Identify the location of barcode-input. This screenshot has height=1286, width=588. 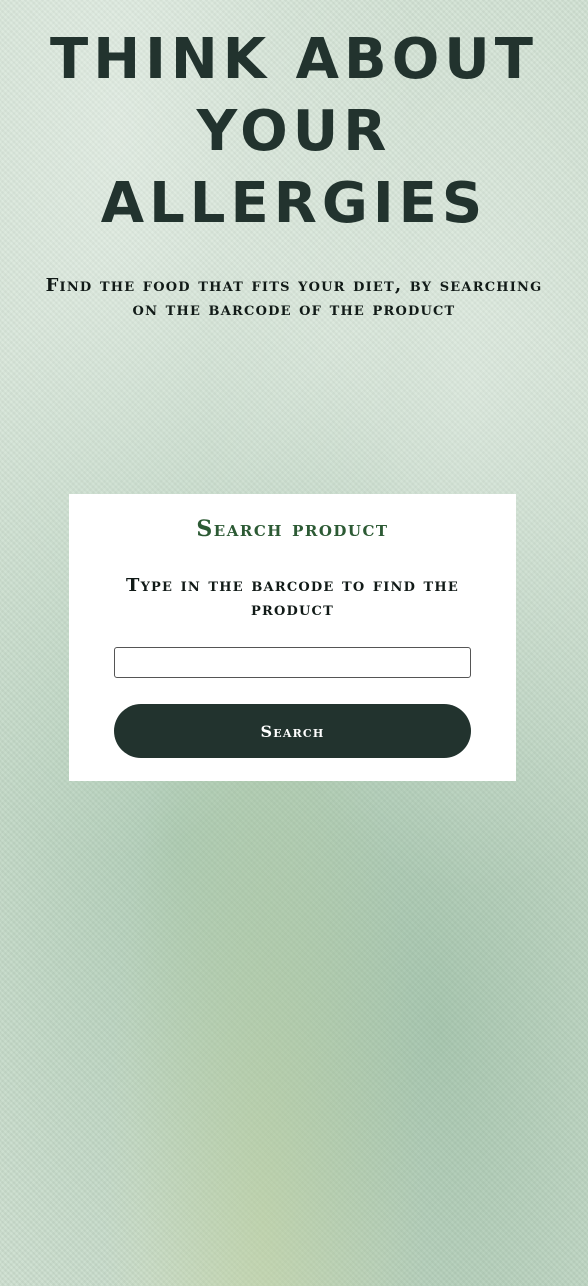
(292, 662).